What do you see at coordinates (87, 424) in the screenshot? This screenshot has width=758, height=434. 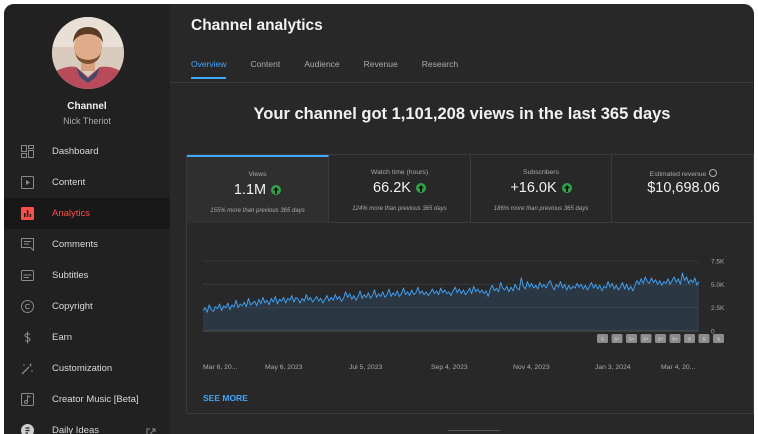 I see `sidebar-item-daily-ideas: Daily Ideas` at bounding box center [87, 424].